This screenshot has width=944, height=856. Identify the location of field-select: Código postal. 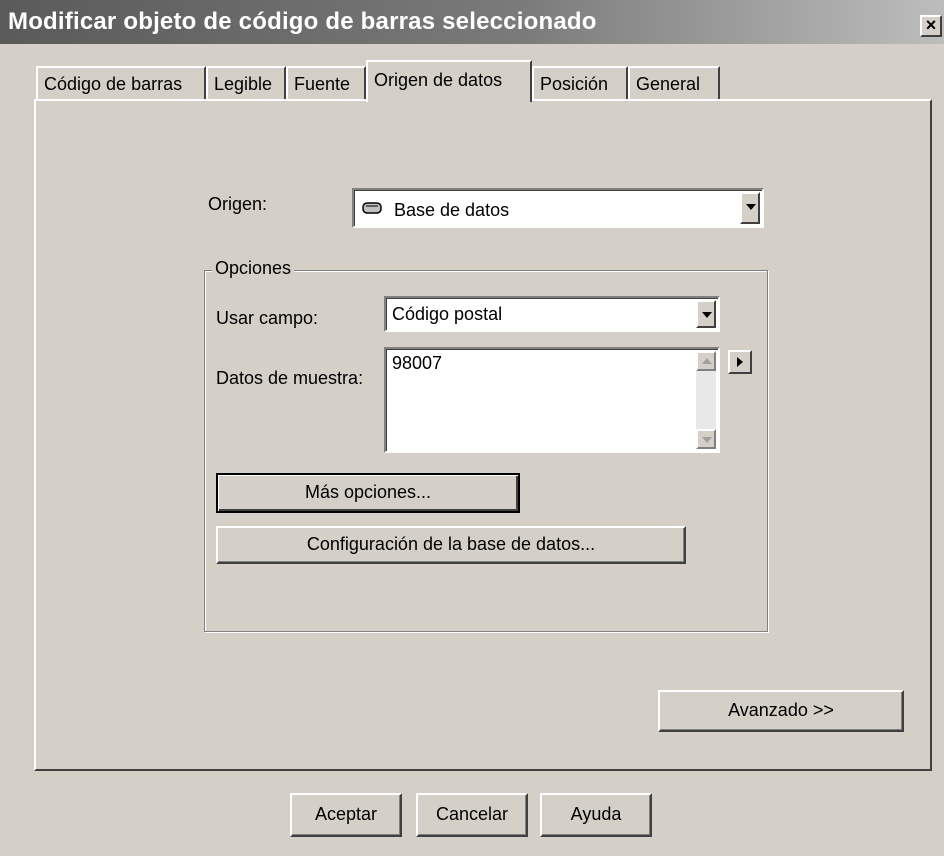
(552, 314).